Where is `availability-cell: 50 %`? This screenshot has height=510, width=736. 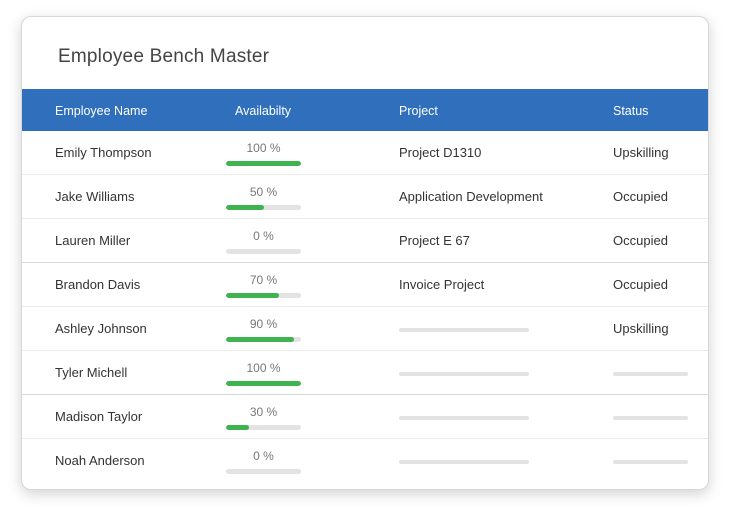
availability-cell: 50 % is located at coordinates (263, 197).